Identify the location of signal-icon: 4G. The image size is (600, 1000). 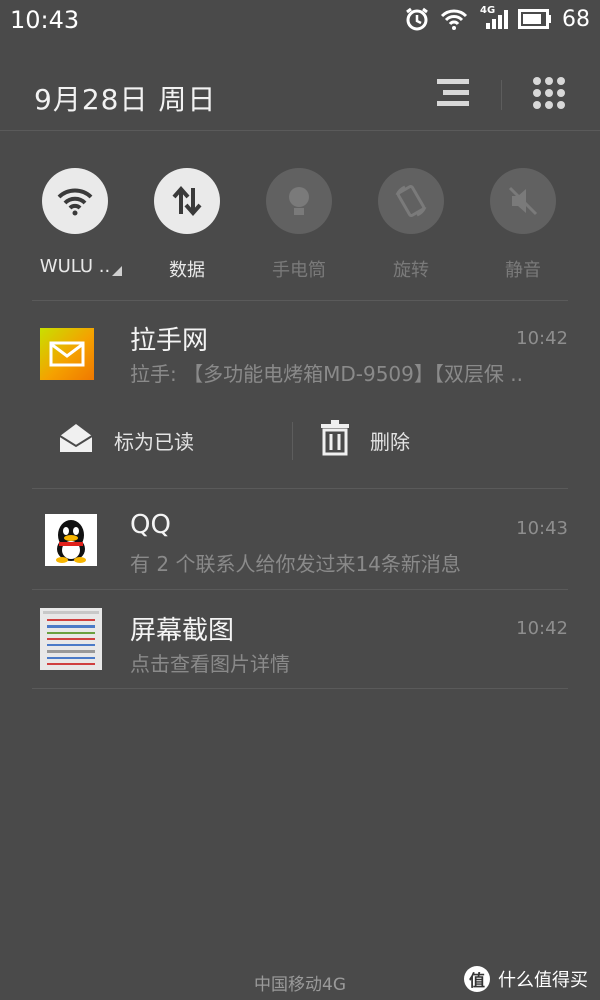
(493, 18).